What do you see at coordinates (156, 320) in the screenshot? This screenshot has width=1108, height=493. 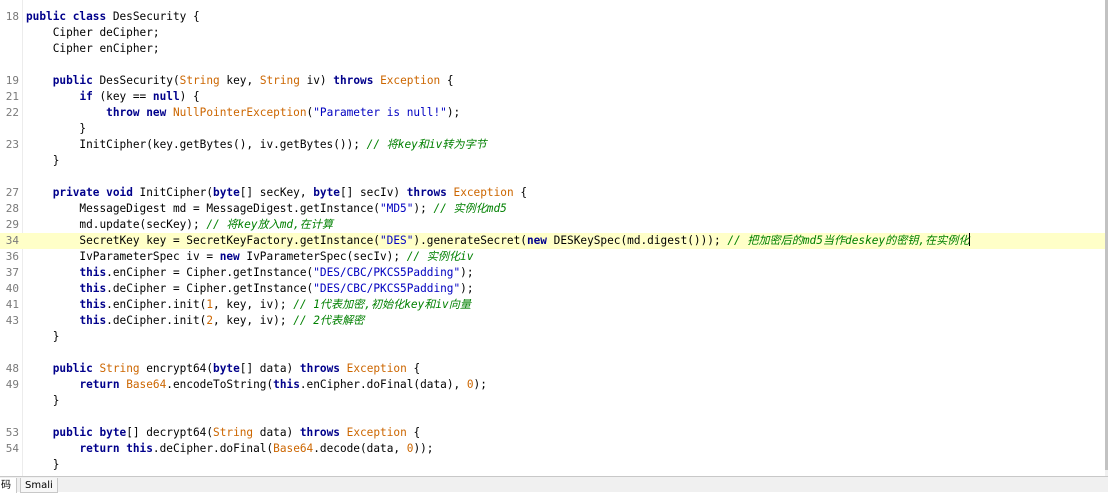 I see `code-token: .deCipher.init(` at bounding box center [156, 320].